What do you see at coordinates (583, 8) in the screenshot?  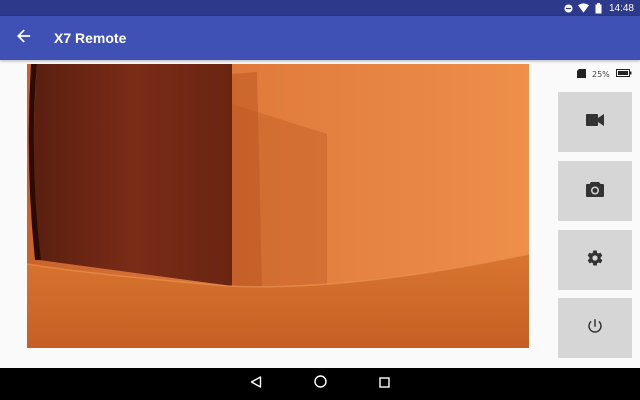 I see `wifi-icon` at bounding box center [583, 8].